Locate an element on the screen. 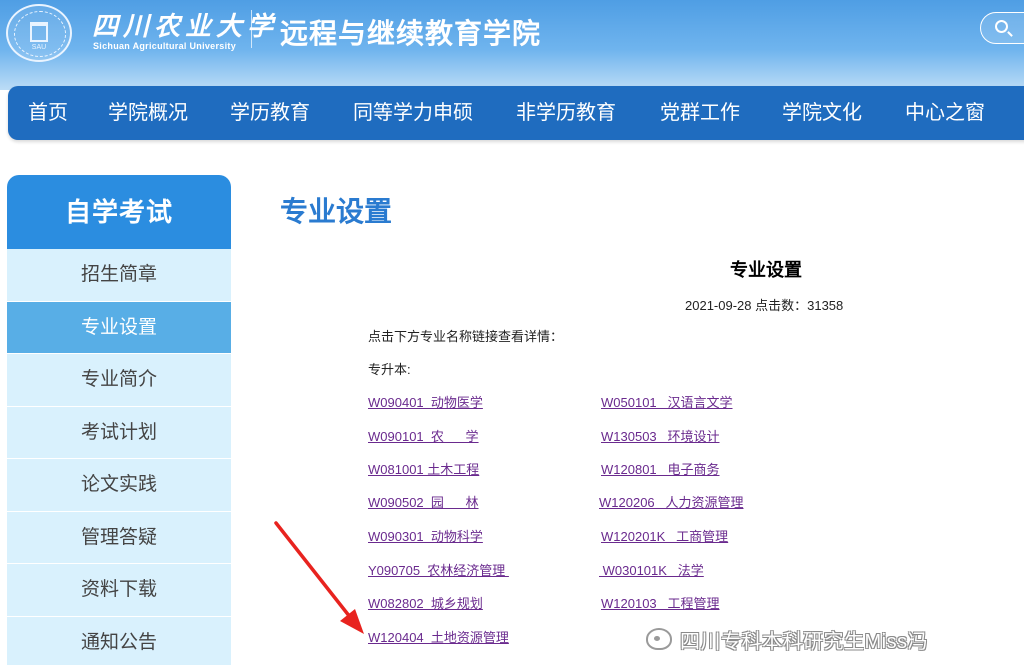 Image resolution: width=1024 pixels, height=665 pixels. nav-item-party-work: 党群工作 is located at coordinates (700, 113).